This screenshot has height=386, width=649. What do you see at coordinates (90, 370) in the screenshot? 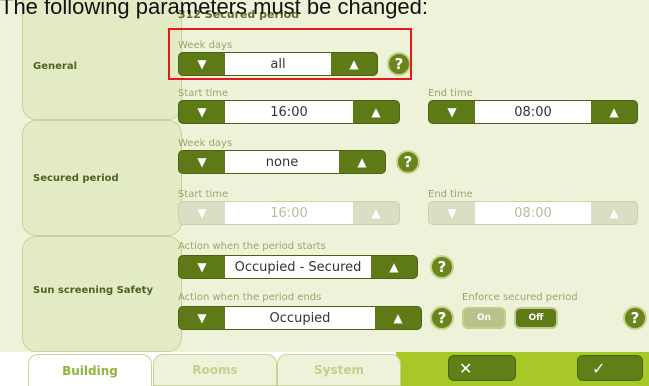
I see `tab-building: Building` at bounding box center [90, 370].